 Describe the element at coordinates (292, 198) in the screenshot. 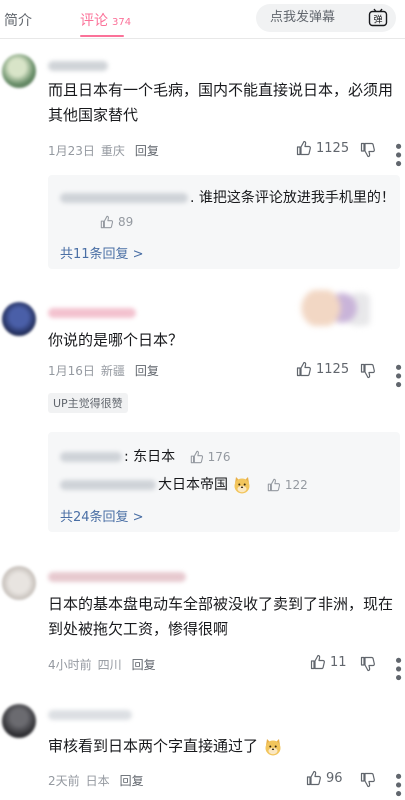

I see `sub-reply-text: . 谁把这条评论放进我手机里的！` at that location.